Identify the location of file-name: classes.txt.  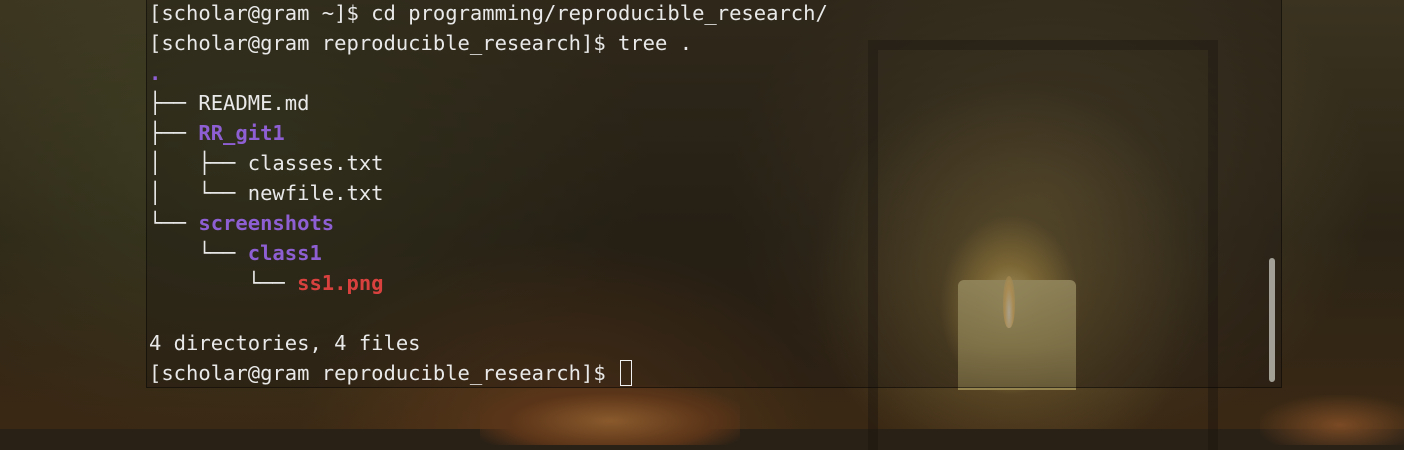
(315, 163).